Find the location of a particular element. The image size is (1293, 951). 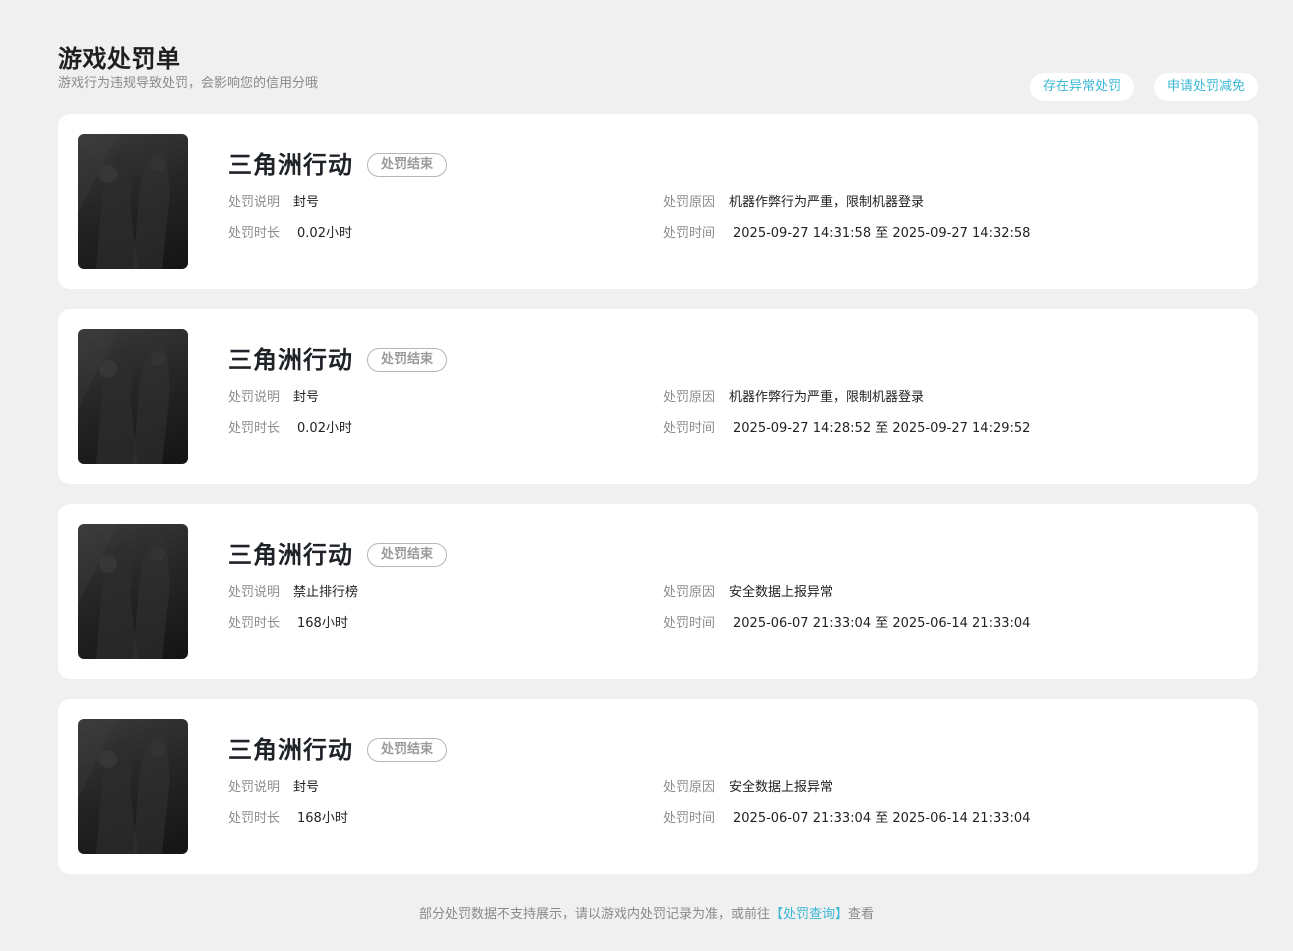

page-header: 游戏处罚单 游戏行为违规导致处罚，会影响您的信用分哦 存在异常处罚 申请处罚减免 is located at coordinates (658, 74).